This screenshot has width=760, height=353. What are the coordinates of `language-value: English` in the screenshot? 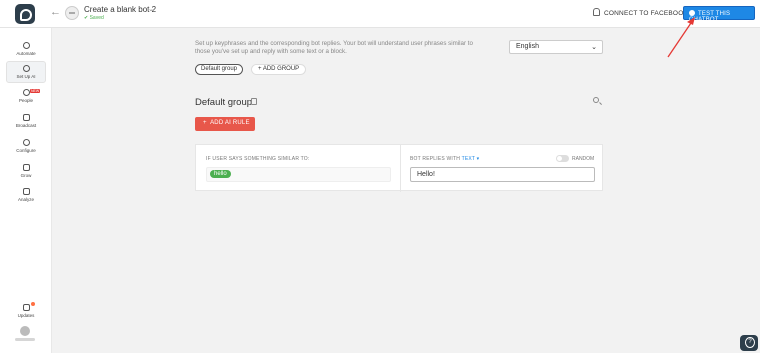 It's located at (527, 46).